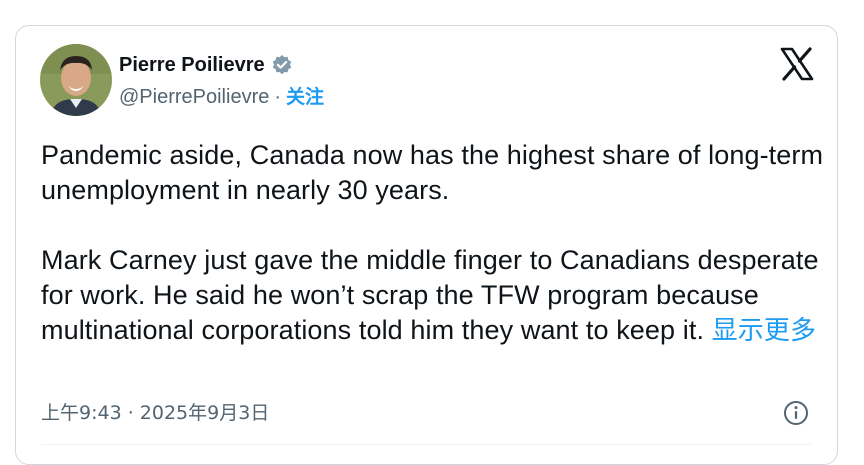 The width and height of the screenshot is (864, 465). What do you see at coordinates (305, 97) in the screenshot?
I see `follow-button: 关注` at bounding box center [305, 97].